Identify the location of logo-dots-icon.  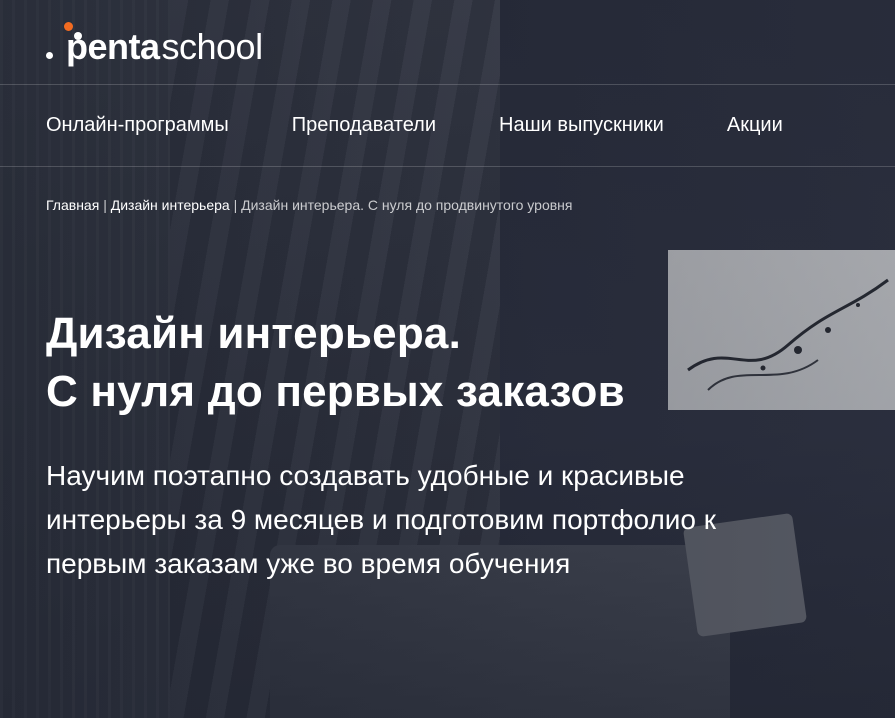
(64, 47).